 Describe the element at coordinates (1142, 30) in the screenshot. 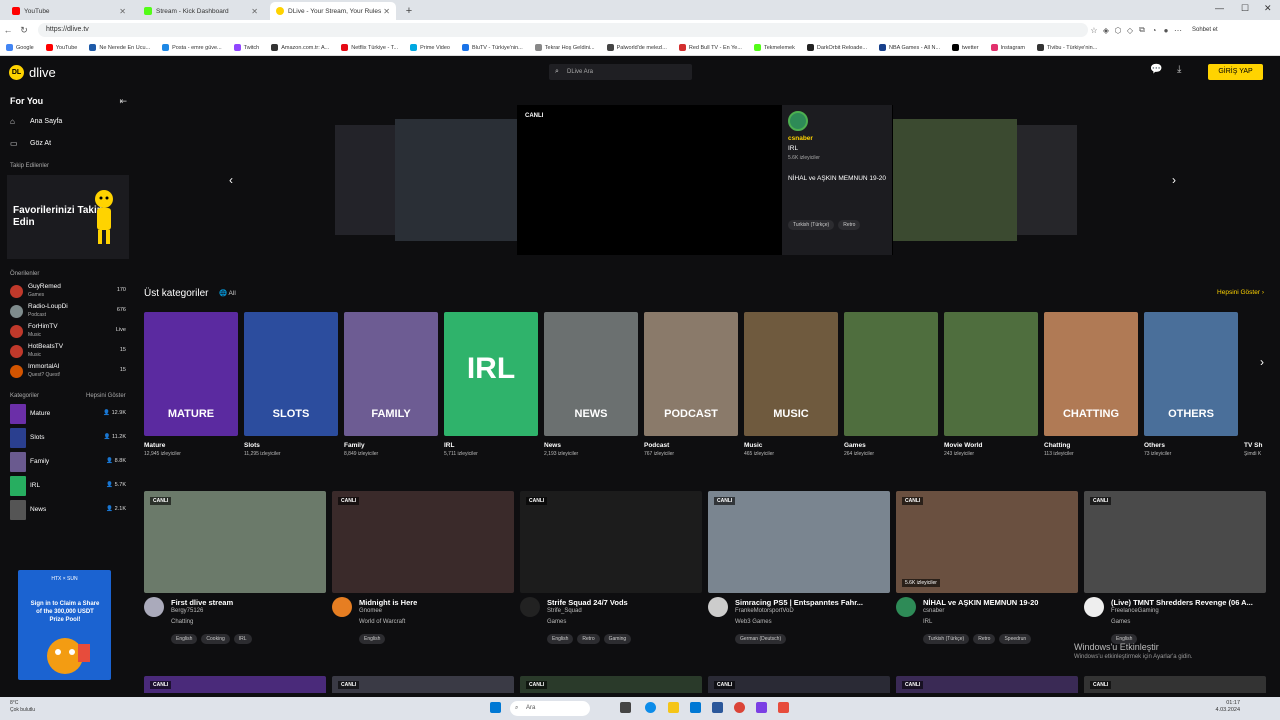

I see `favorites-icon: ⧉` at that location.